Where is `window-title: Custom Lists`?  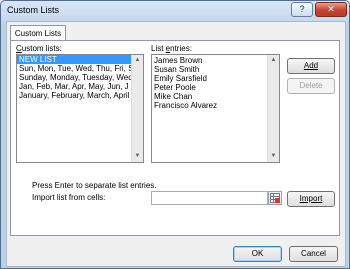
window-title: Custom Lists is located at coordinates (33, 10).